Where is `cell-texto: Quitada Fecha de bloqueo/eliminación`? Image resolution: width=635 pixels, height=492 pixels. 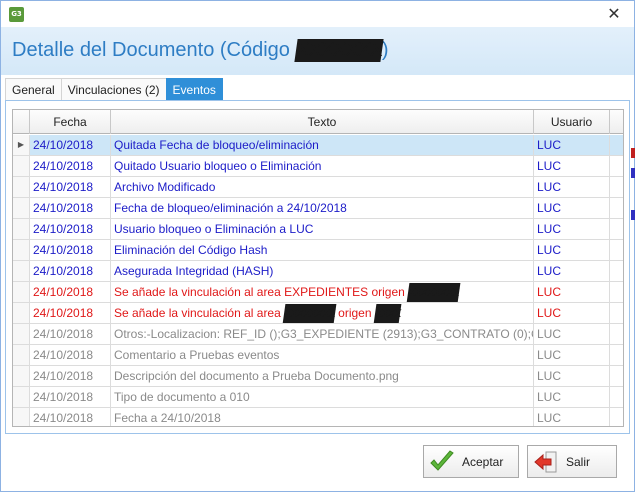
cell-texto: Quitada Fecha de bloqueo/eliminación is located at coordinates (322, 145).